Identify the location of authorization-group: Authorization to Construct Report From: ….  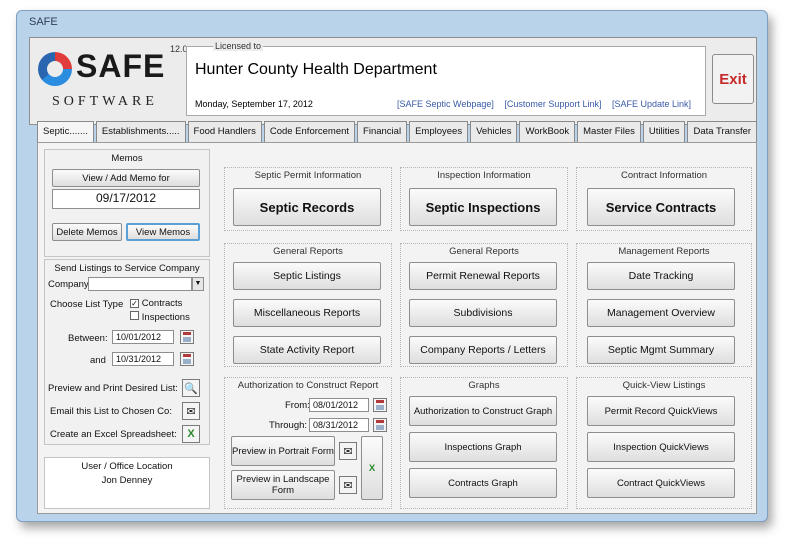
(308, 443).